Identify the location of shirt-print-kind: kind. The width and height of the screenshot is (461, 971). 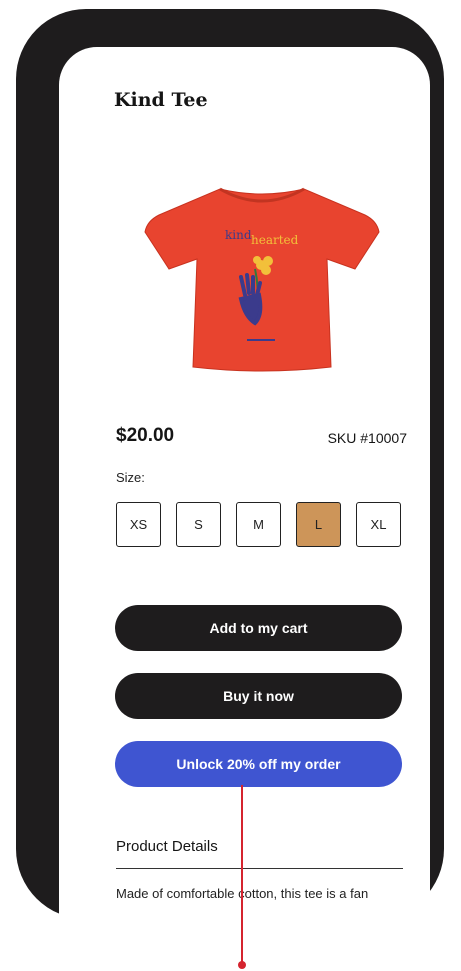
(238, 235).